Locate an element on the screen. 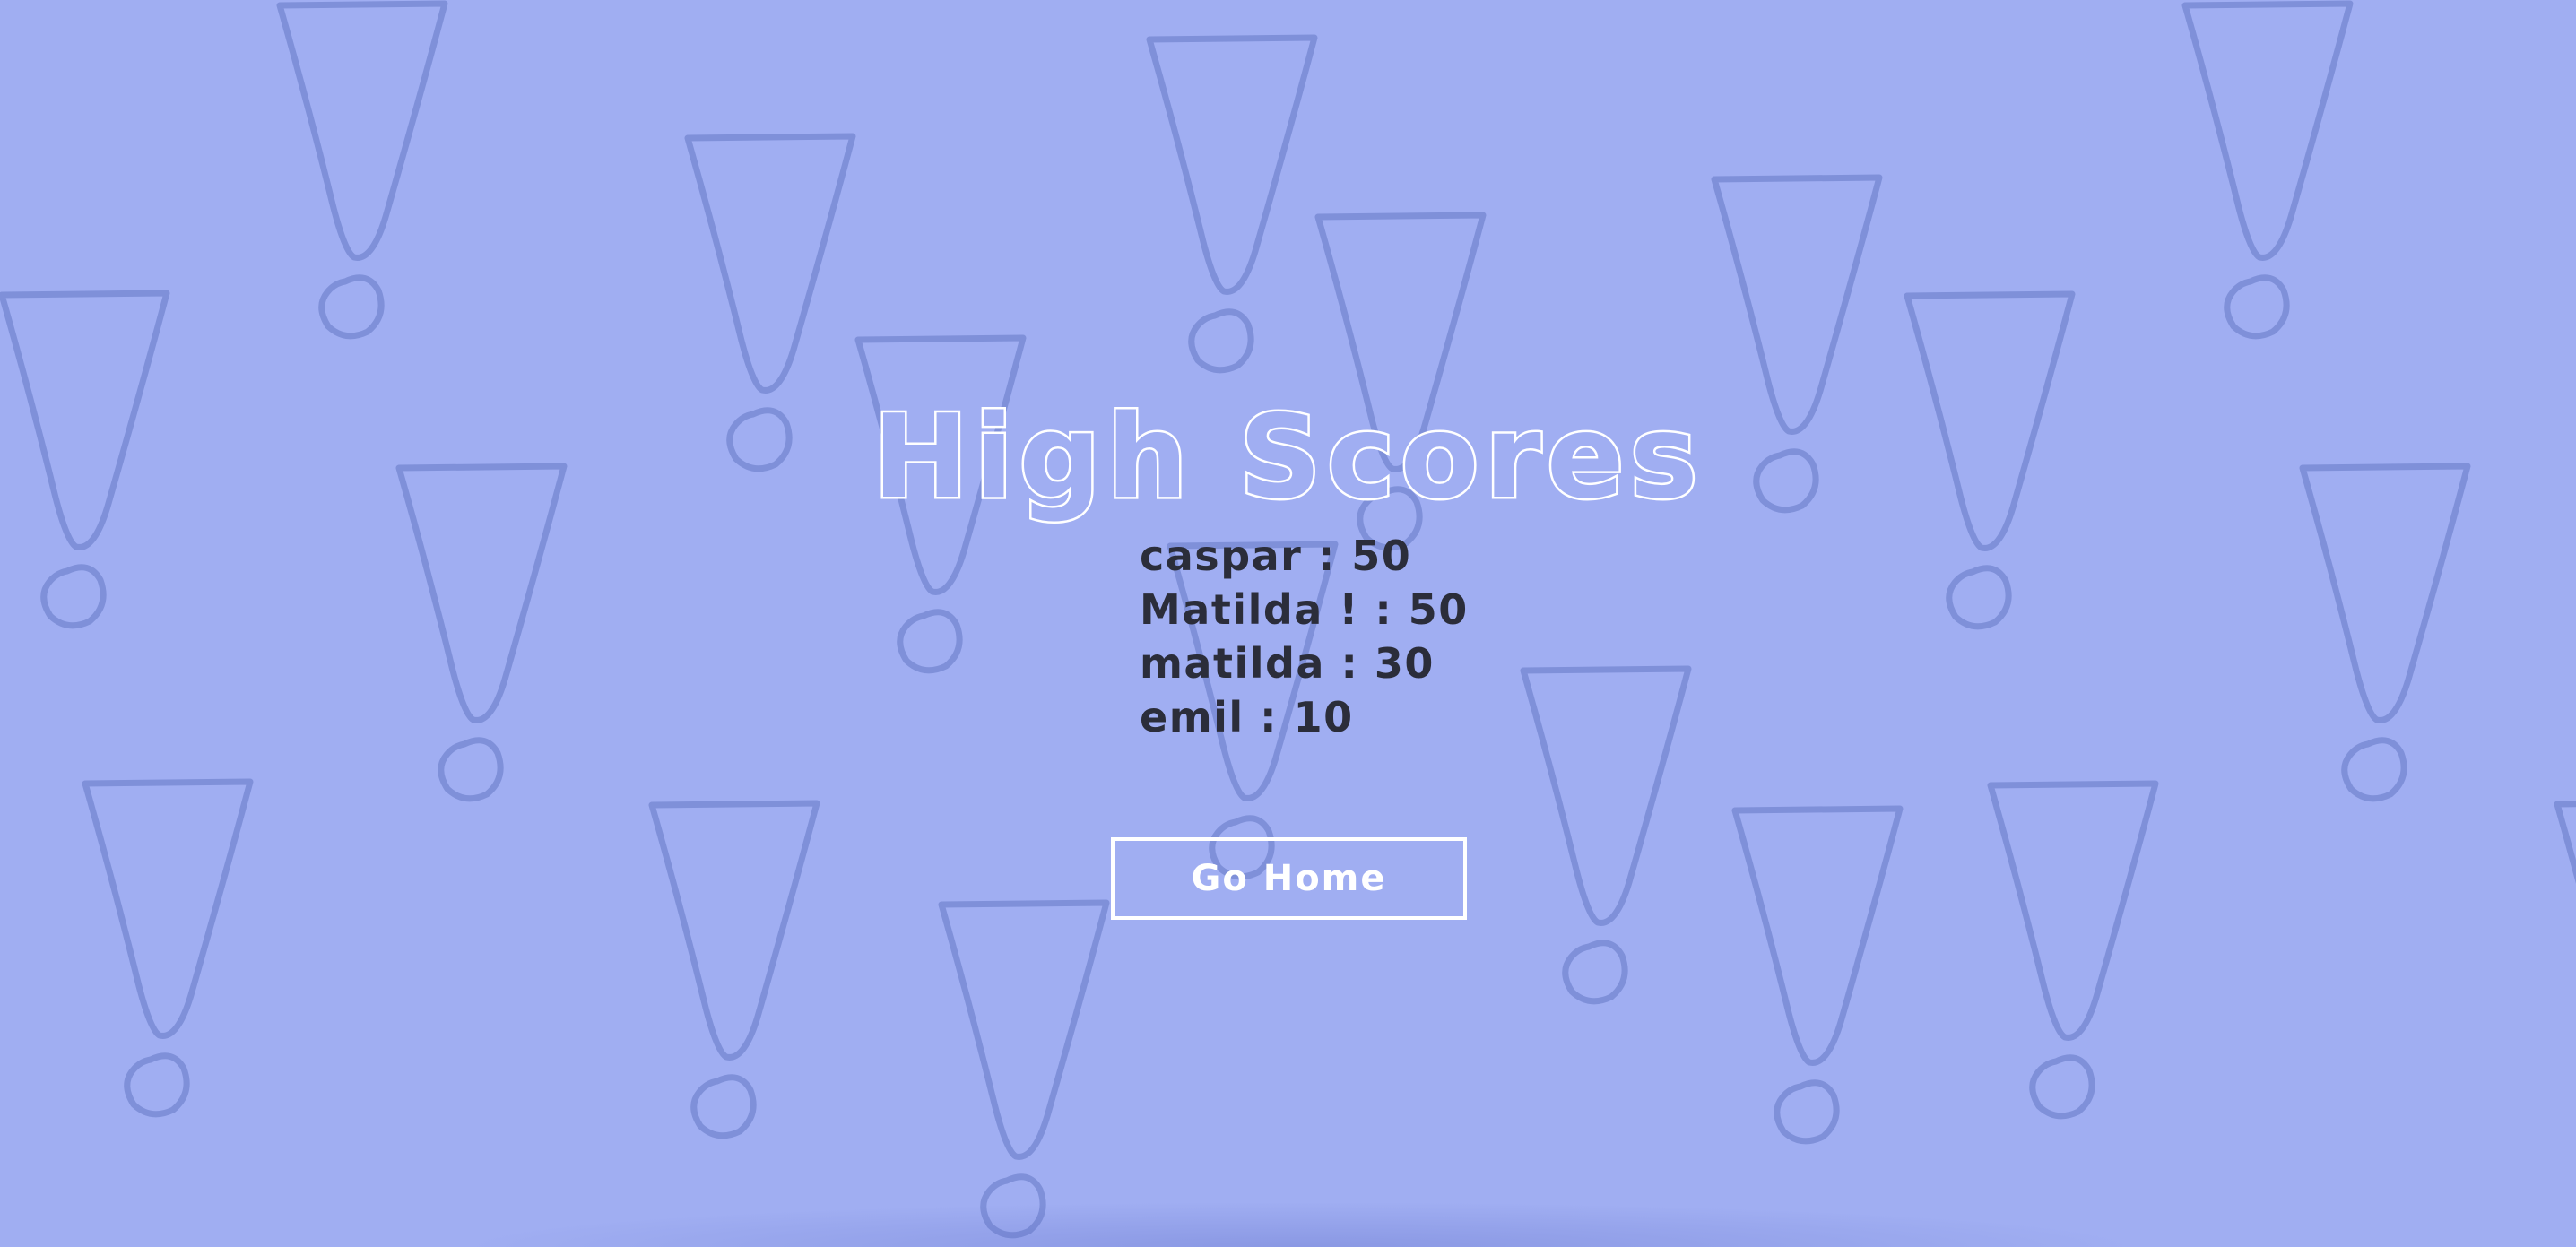 The width and height of the screenshot is (2576, 1247). page-title: High Scores is located at coordinates (1287, 457).